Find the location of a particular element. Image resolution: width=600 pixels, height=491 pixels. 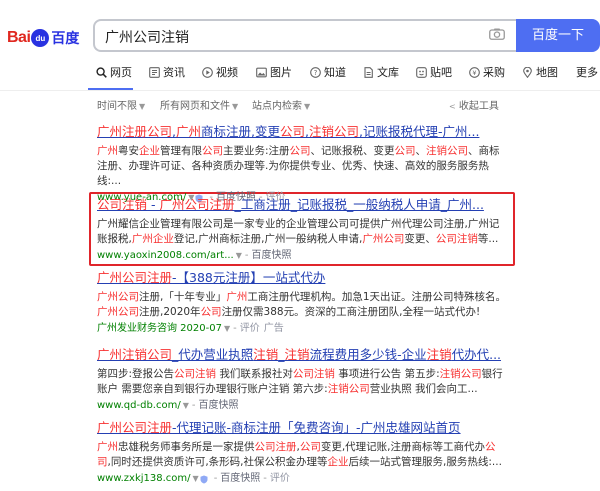

tab-images-label: 图片 is located at coordinates (281, 72).